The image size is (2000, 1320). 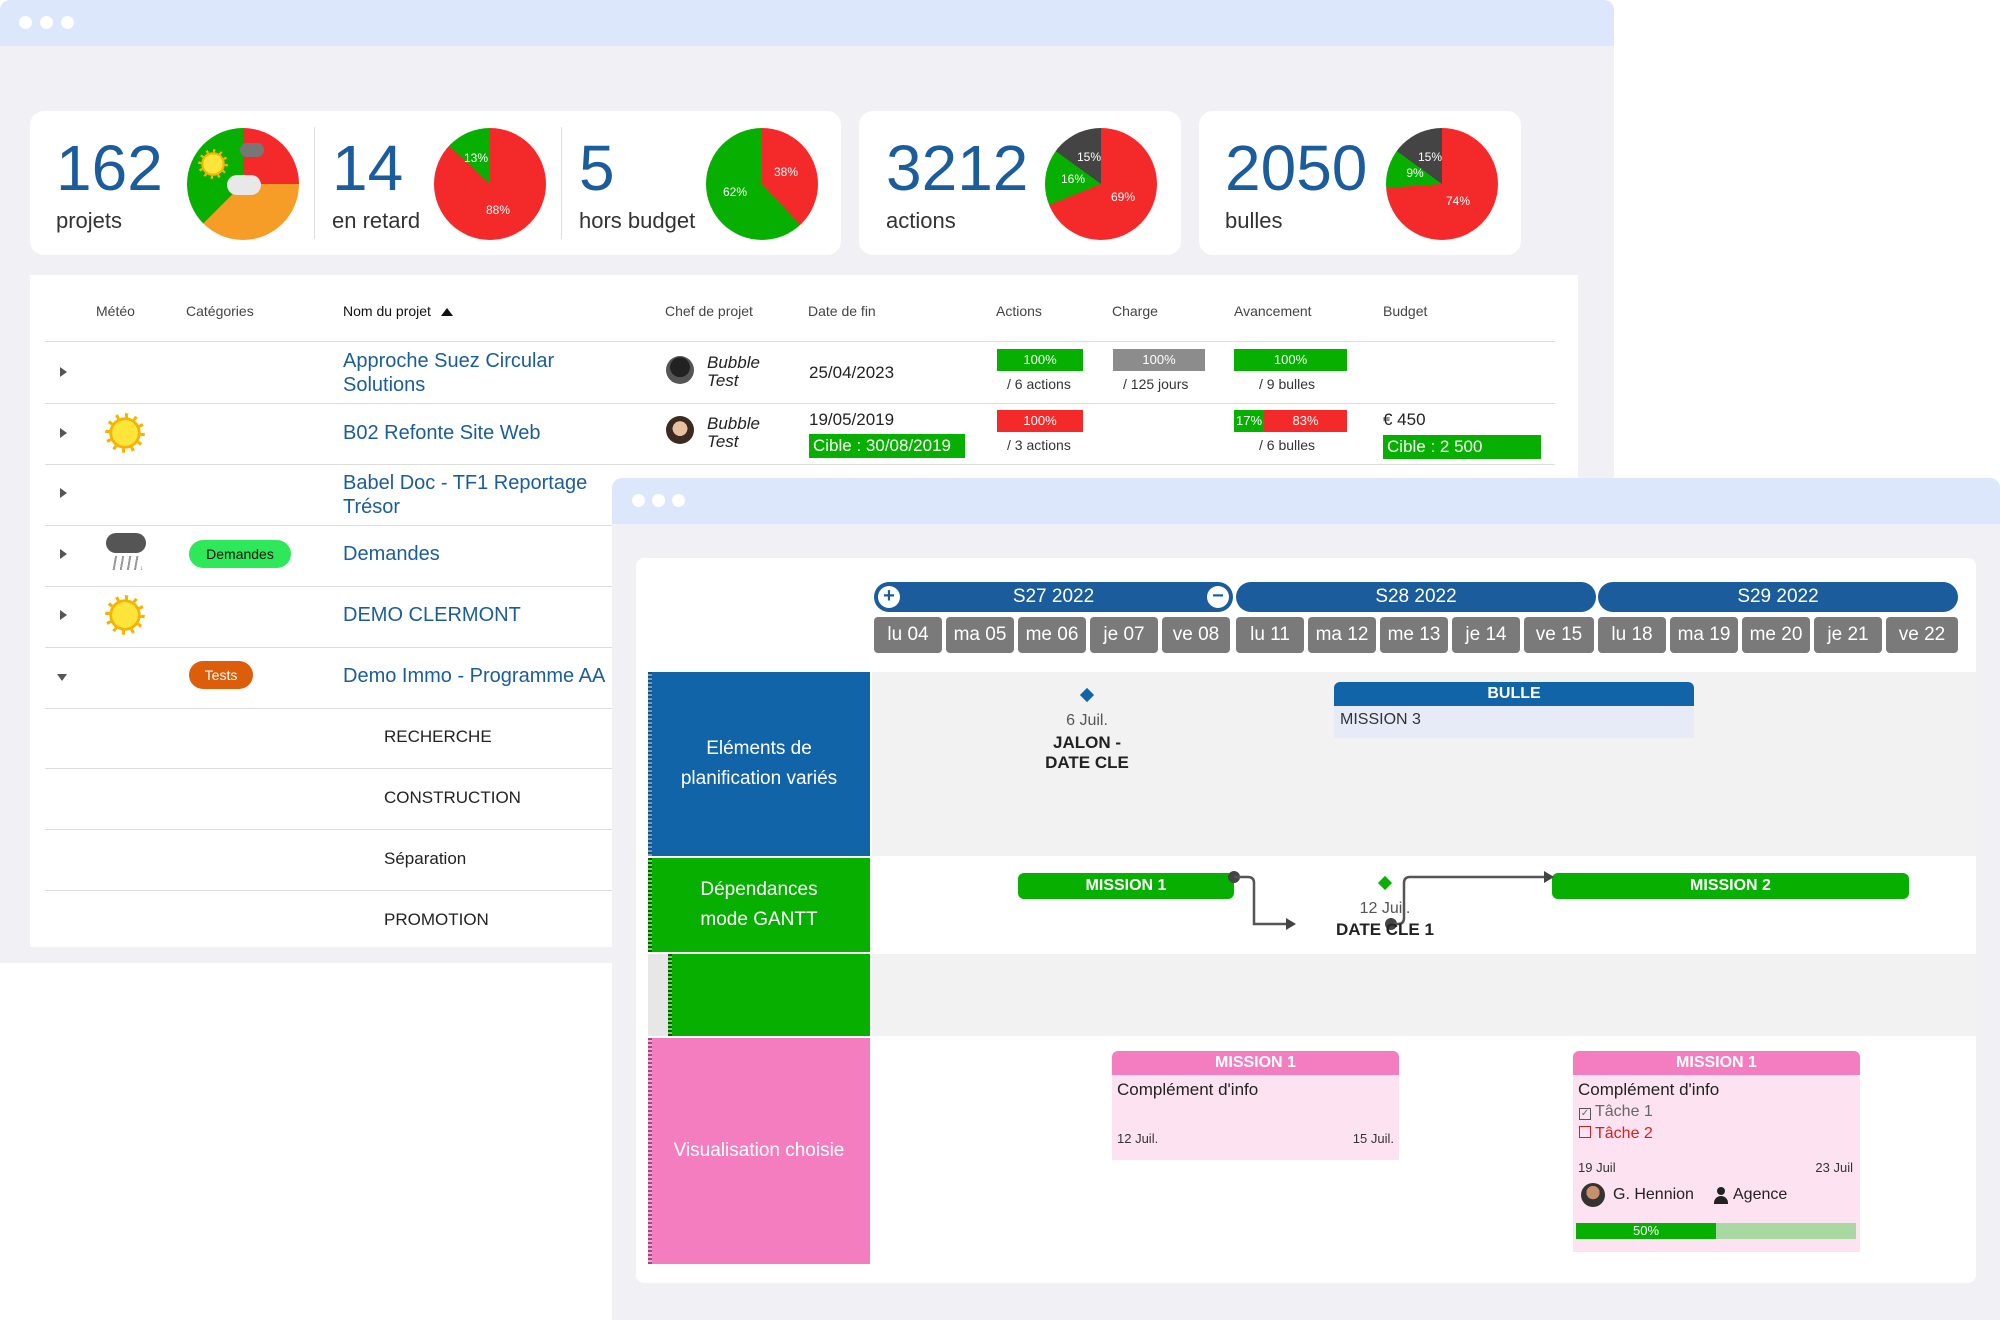 I want to click on pie-label: 88%, so click(x=498, y=210).